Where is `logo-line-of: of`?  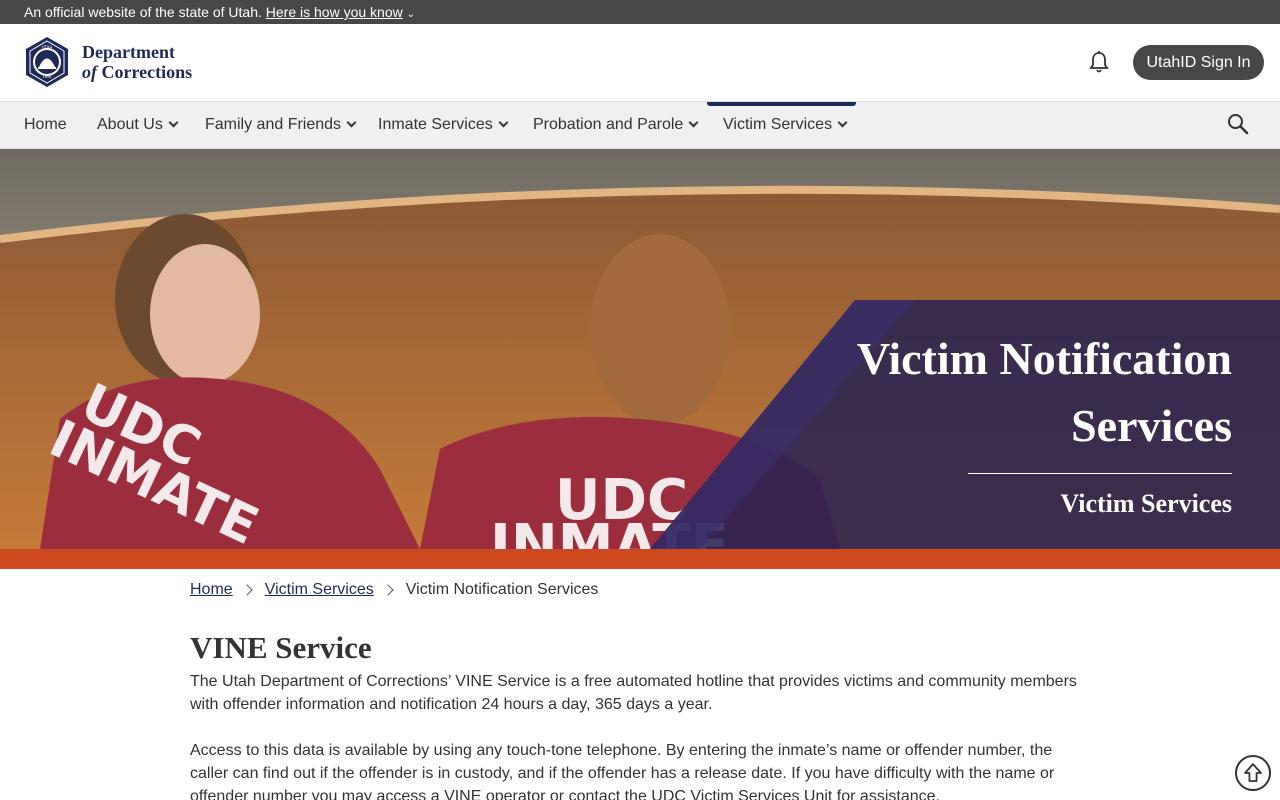
logo-line-of: of is located at coordinates (89, 72).